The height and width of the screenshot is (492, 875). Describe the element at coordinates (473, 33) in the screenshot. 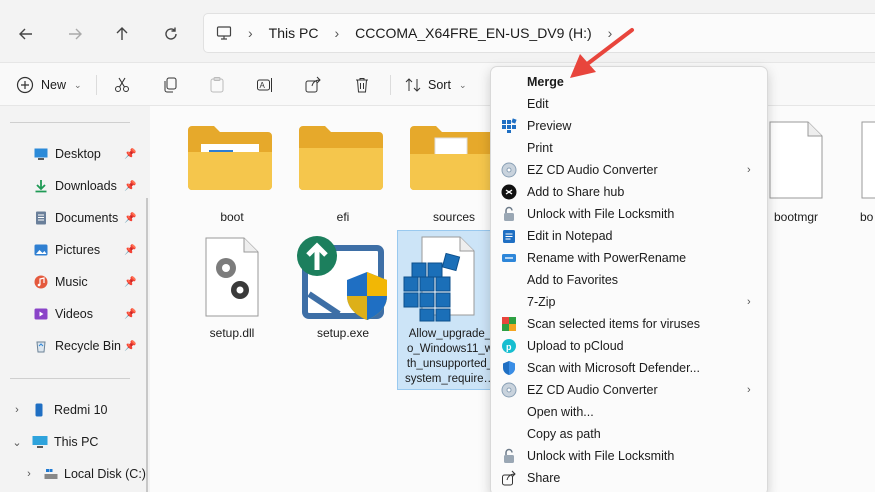

I see `breadcrumb-drive: CCCOMA_X64FRE_EN-US_DV9 (H:)` at that location.